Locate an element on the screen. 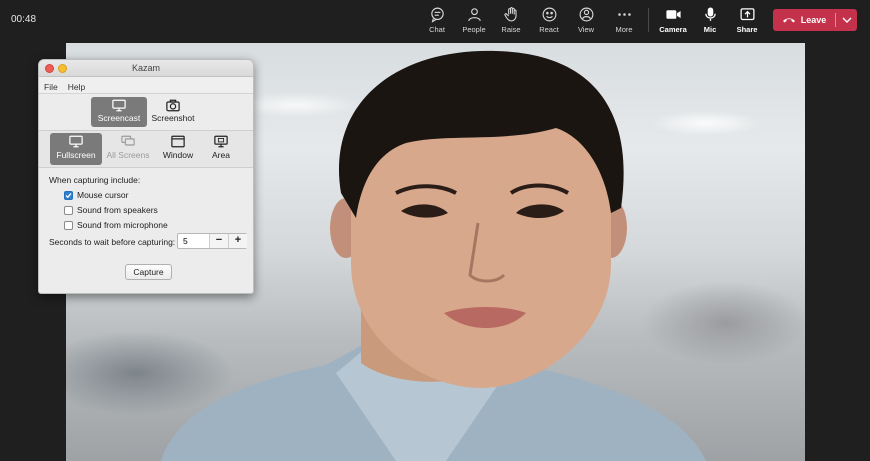 The height and width of the screenshot is (461, 870). react-label: React is located at coordinates (549, 29).